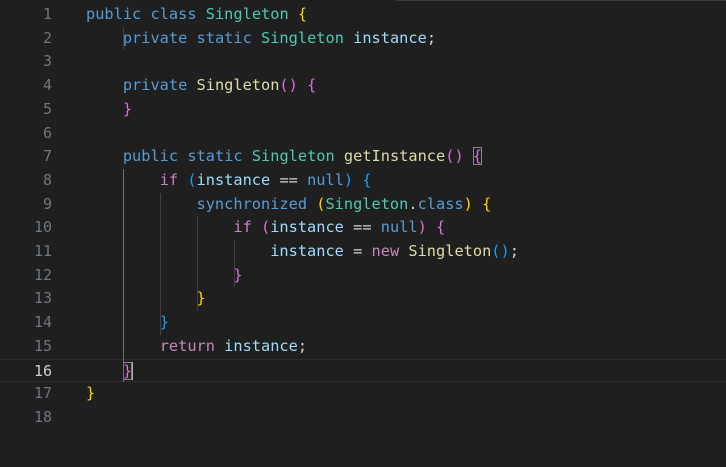  I want to click on code-line: 2 private static Singleton instance;, so click(363, 39).